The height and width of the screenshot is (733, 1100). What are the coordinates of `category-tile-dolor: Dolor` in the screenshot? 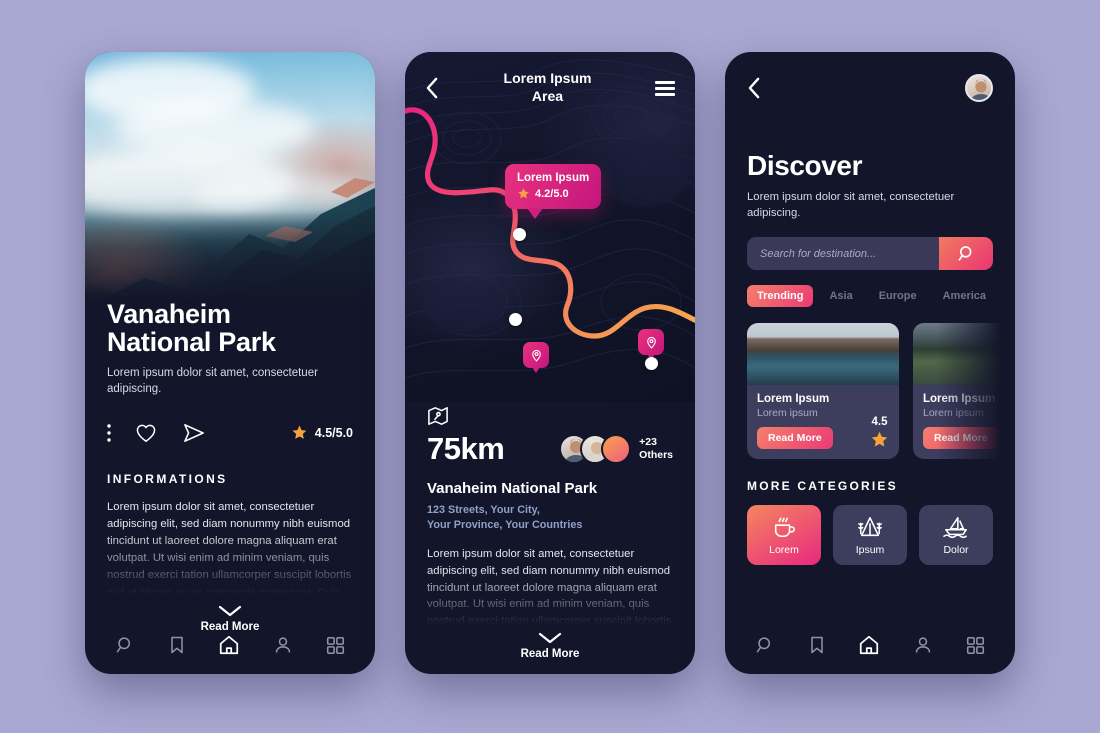 It's located at (956, 535).